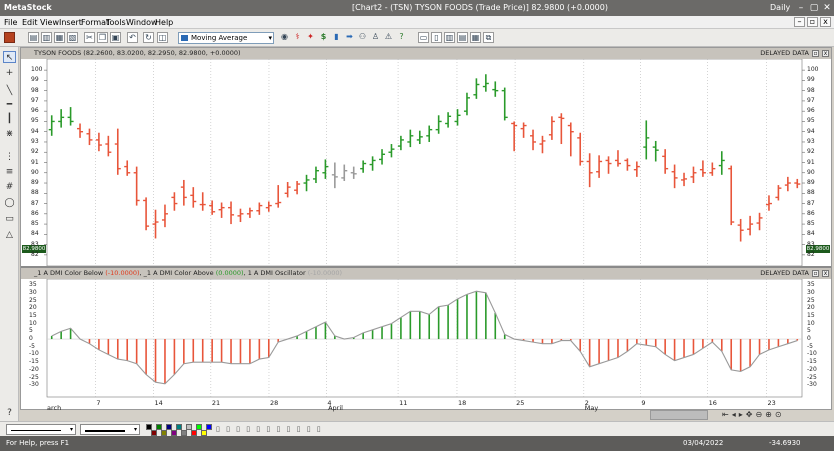 The height and width of the screenshot is (451, 834). I want to click on fibonacci-tool-icon: ≡, so click(9, 172).